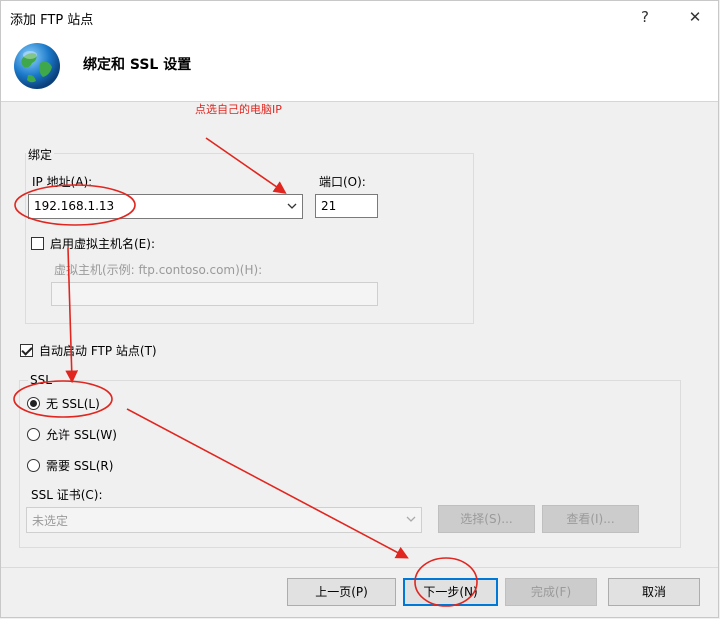  What do you see at coordinates (67, 495) in the screenshot?
I see `ssl-cert-label: SSL 证书(C):` at bounding box center [67, 495].